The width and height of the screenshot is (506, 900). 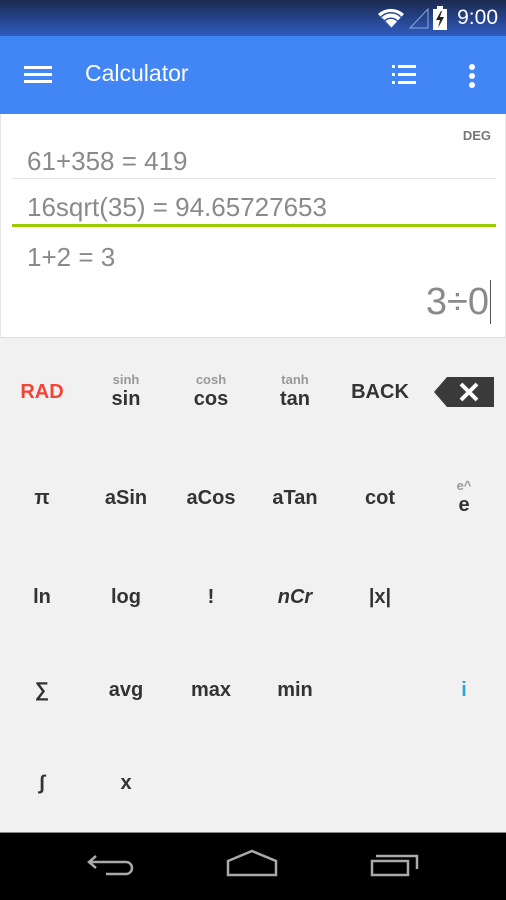 What do you see at coordinates (211, 498) in the screenshot?
I see `key-acos: aCos` at bounding box center [211, 498].